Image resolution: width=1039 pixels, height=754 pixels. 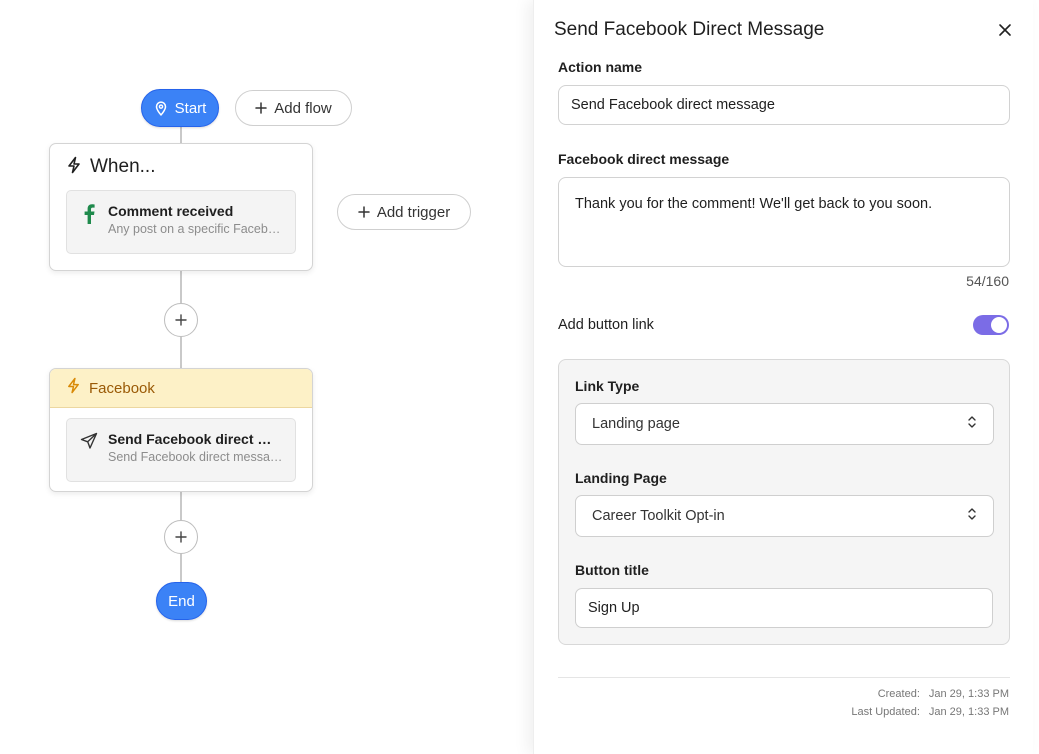 I want to click on action-name-label: Action name, so click(x=600, y=67).